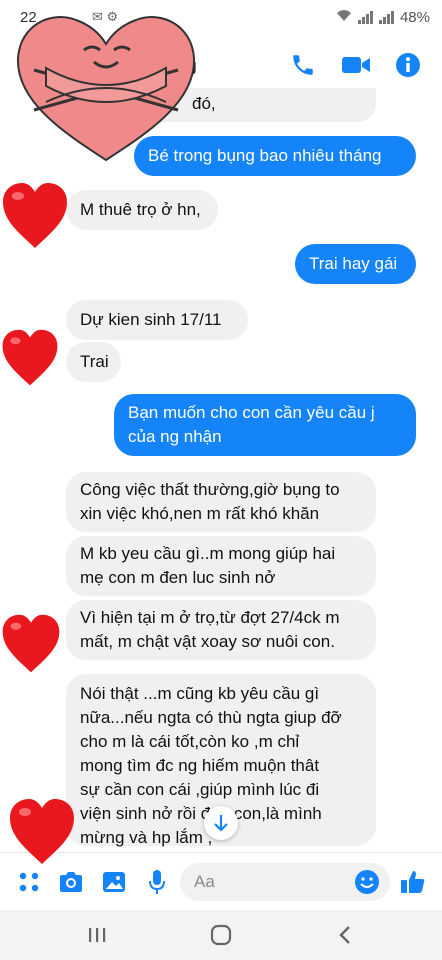 Image resolution: width=442 pixels, height=960 pixels. I want to click on message-incoming: Trai, so click(93, 362).